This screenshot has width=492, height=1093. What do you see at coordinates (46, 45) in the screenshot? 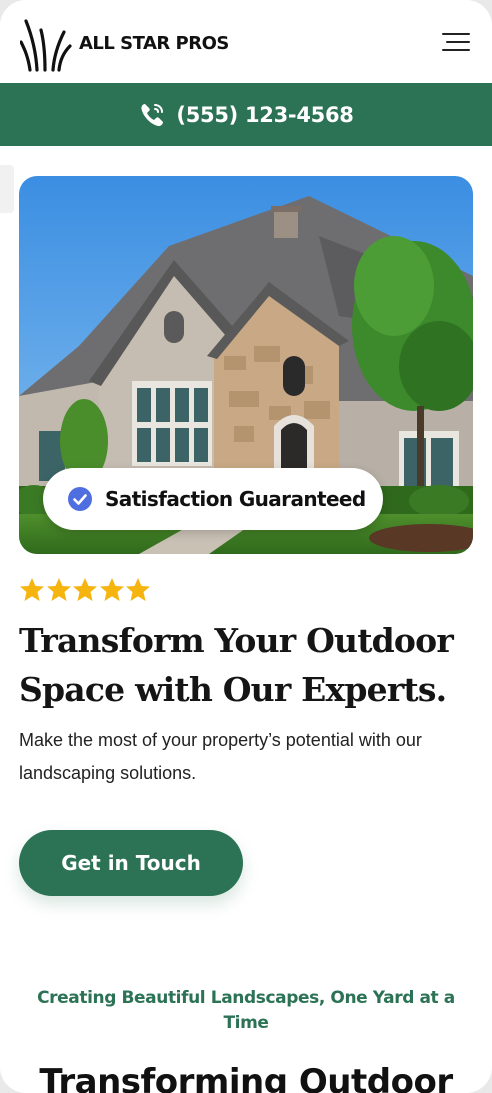
I see `grass-logo-icon` at bounding box center [46, 45].